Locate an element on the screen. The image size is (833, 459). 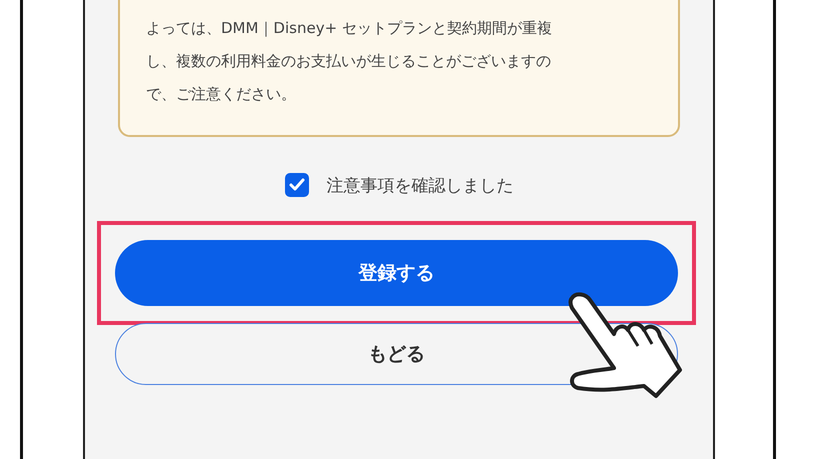
notice-text: よっては、DMM｜Disney+ セットプランと契約期間が重複し、複数の利用料金のお支払いが生じることがございますので、ご注意ください。 is located at coordinates (349, 61).